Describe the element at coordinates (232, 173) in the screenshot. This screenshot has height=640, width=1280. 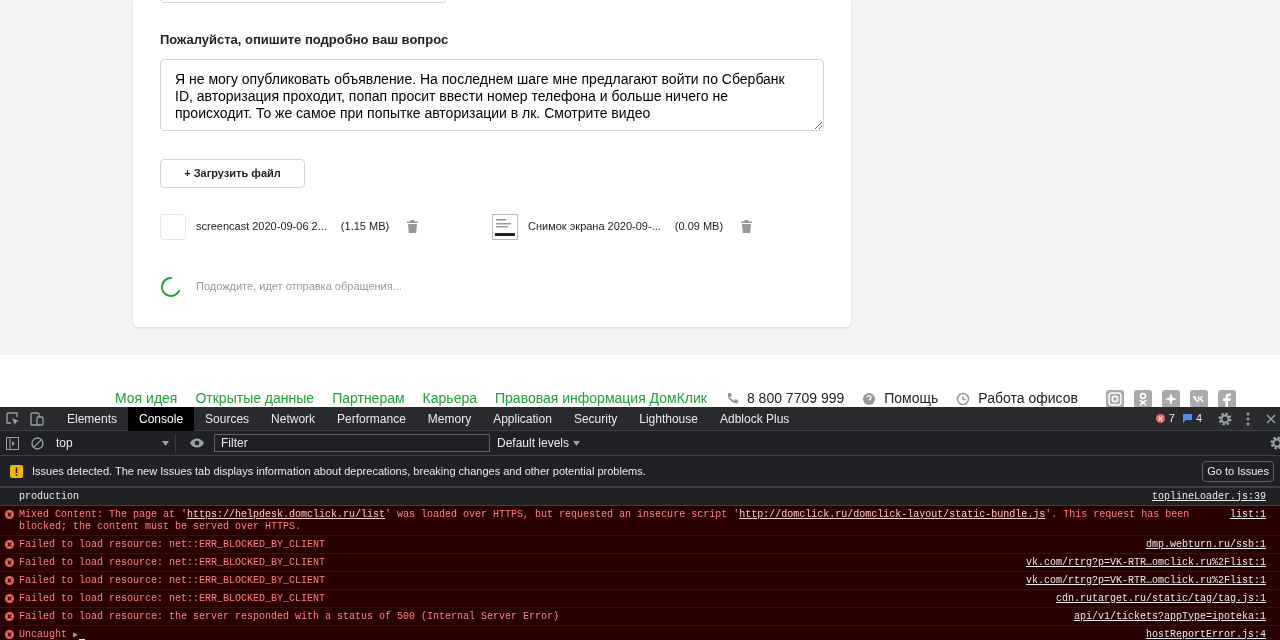
I see `upload-button: + Загрузить файл` at that location.